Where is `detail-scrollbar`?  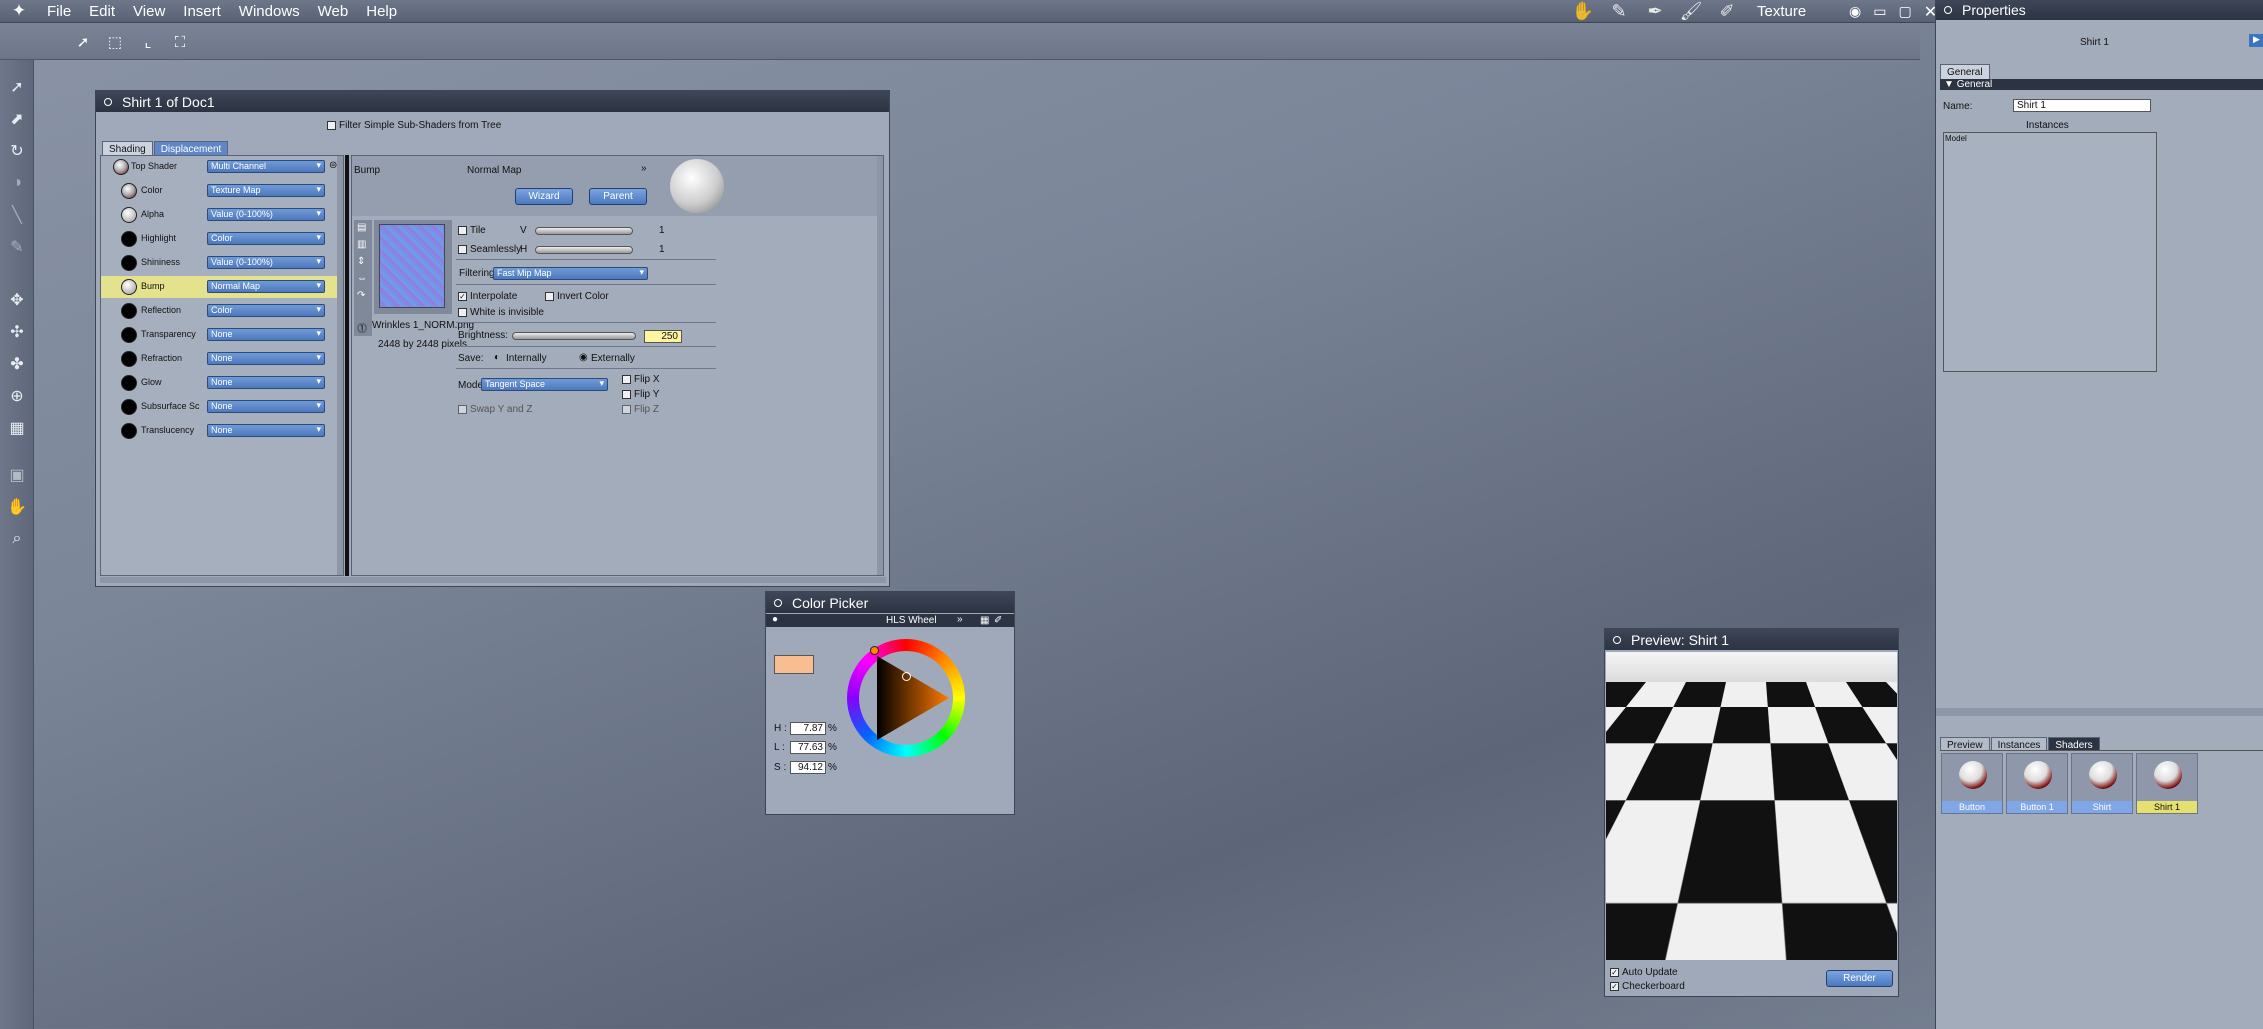 detail-scrollbar is located at coordinates (880, 365).